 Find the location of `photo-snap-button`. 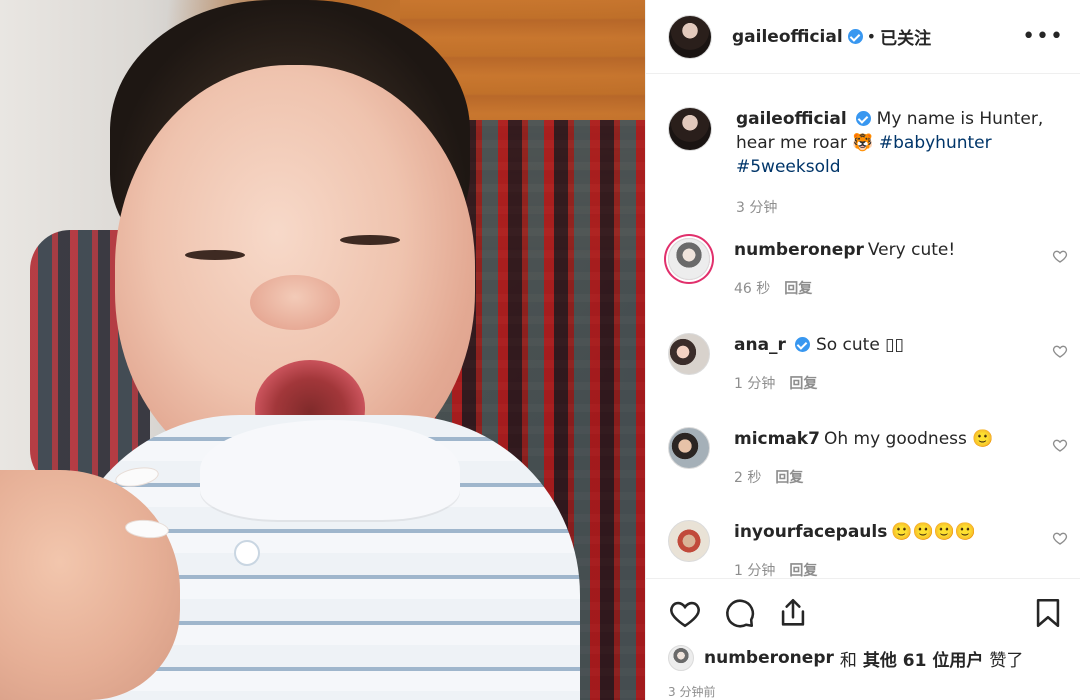

photo-snap-button is located at coordinates (247, 553).